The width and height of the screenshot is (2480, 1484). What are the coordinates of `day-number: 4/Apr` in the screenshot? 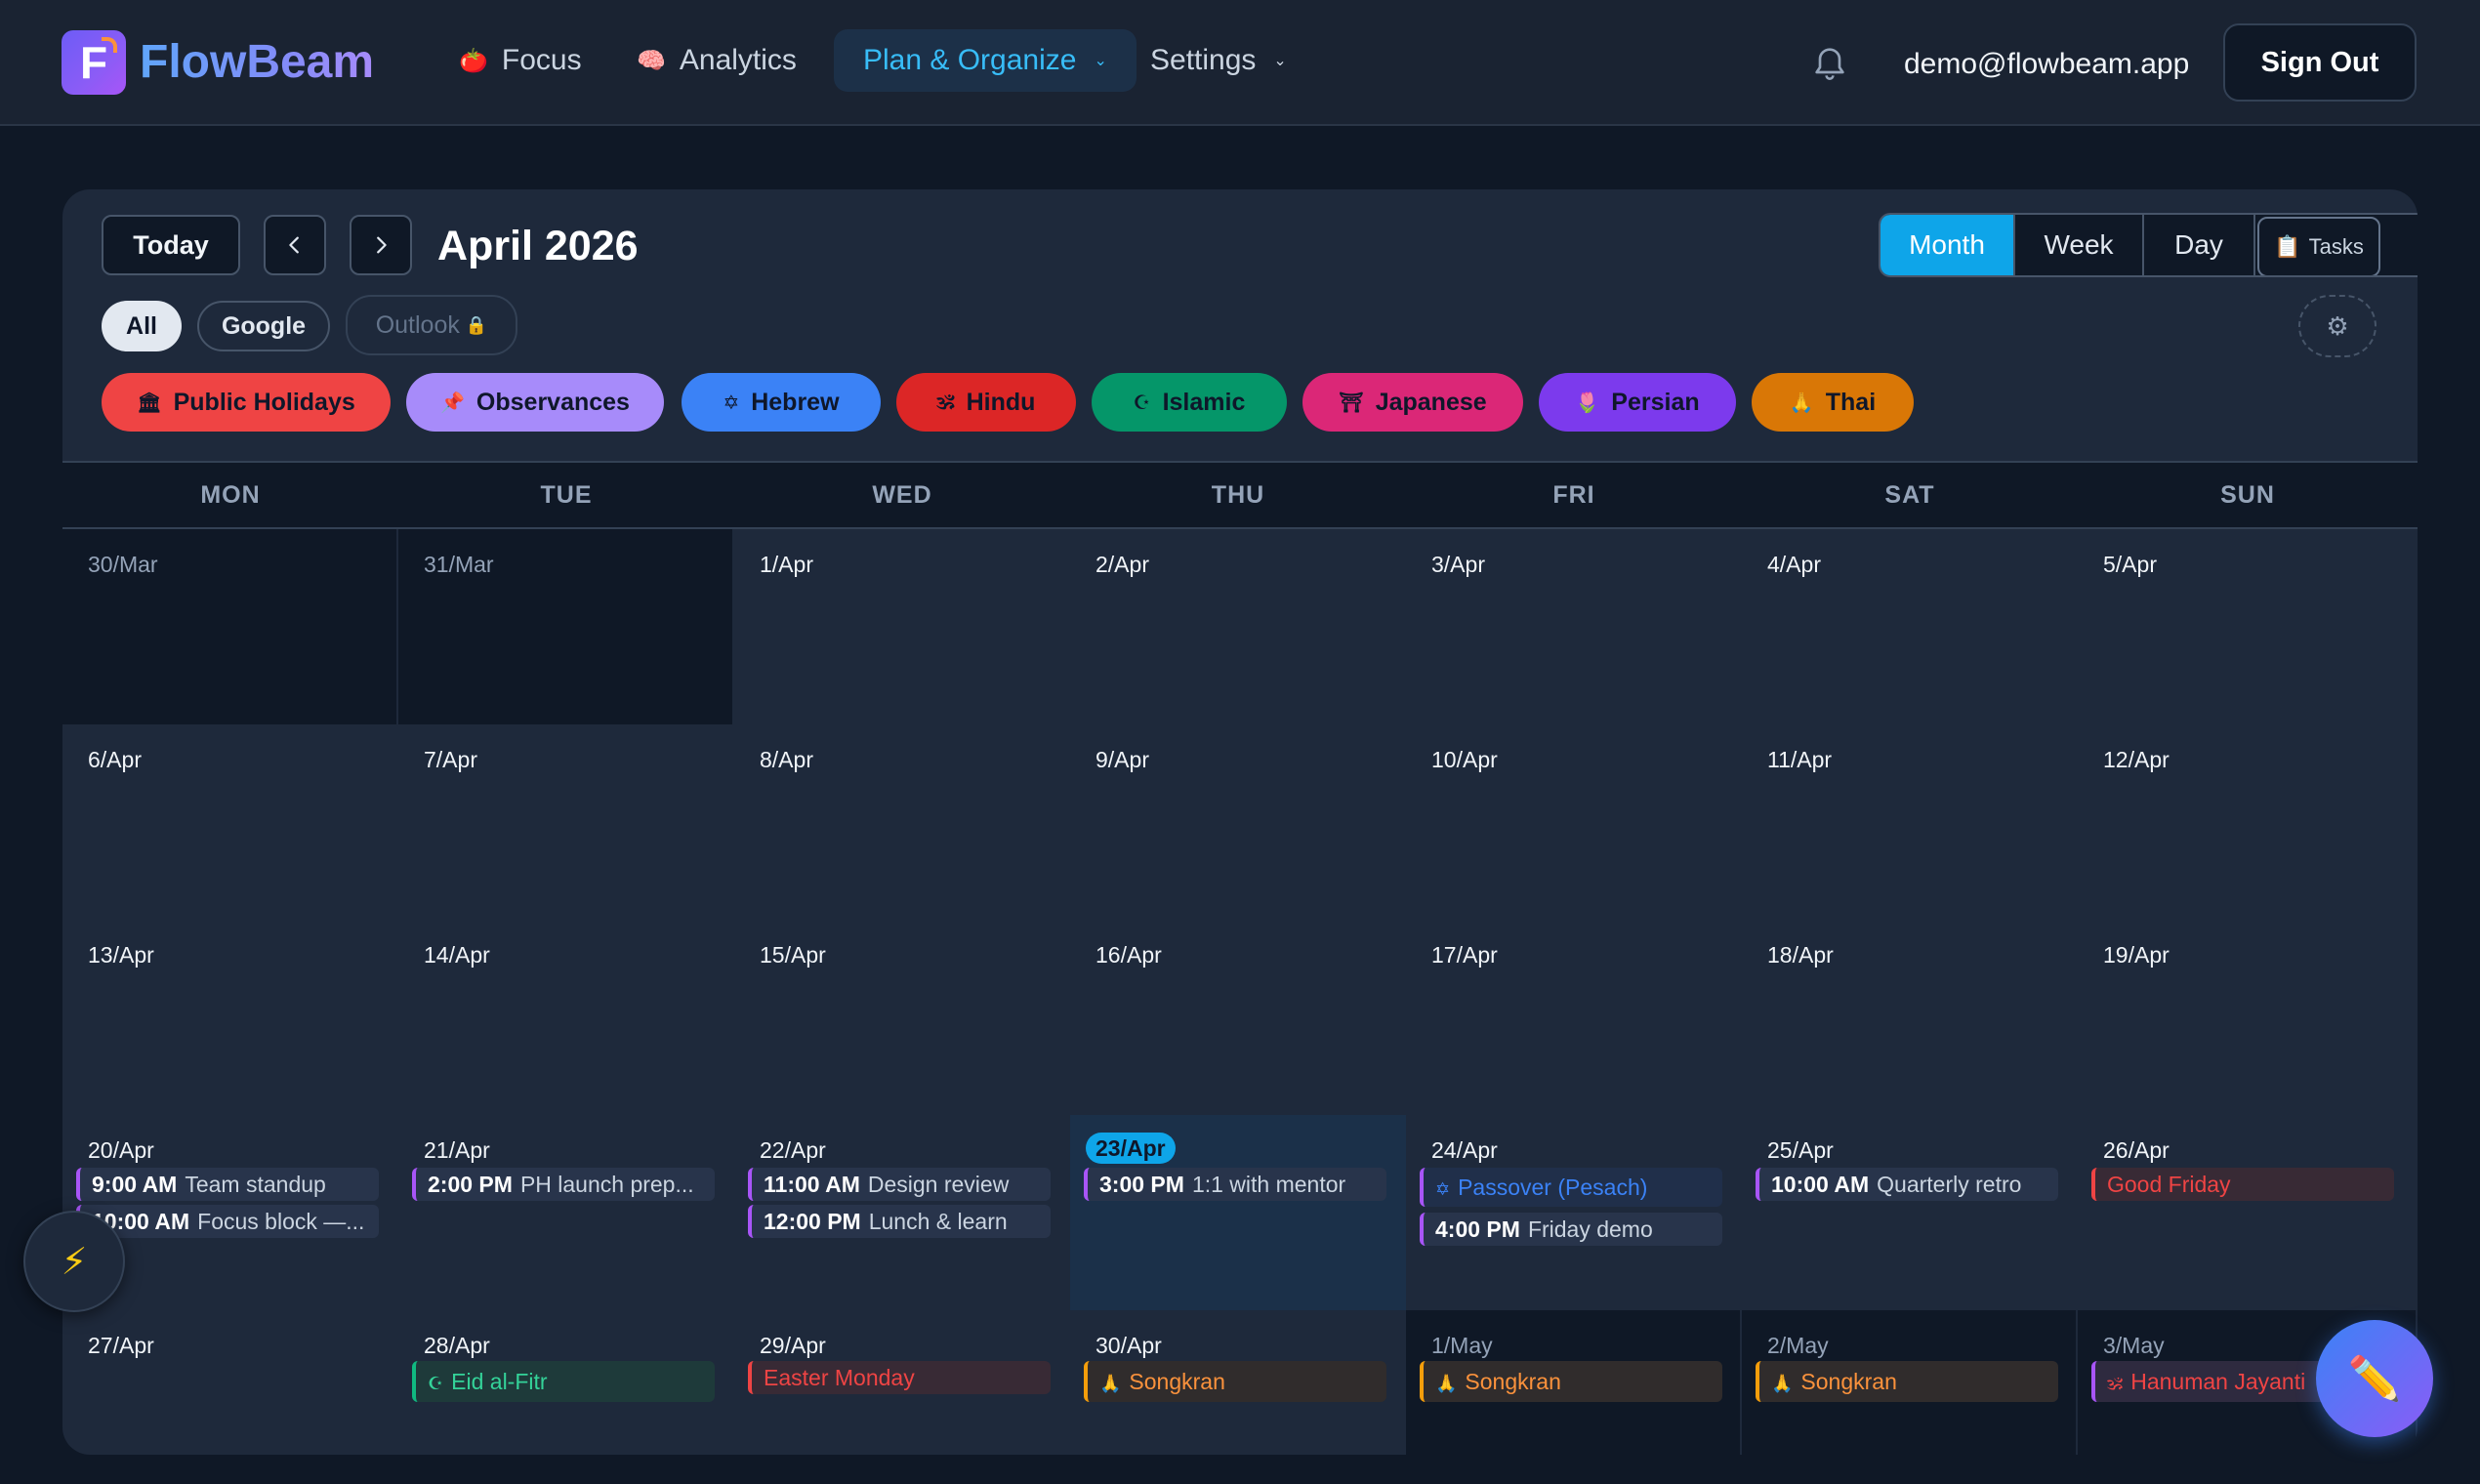 It's located at (1794, 565).